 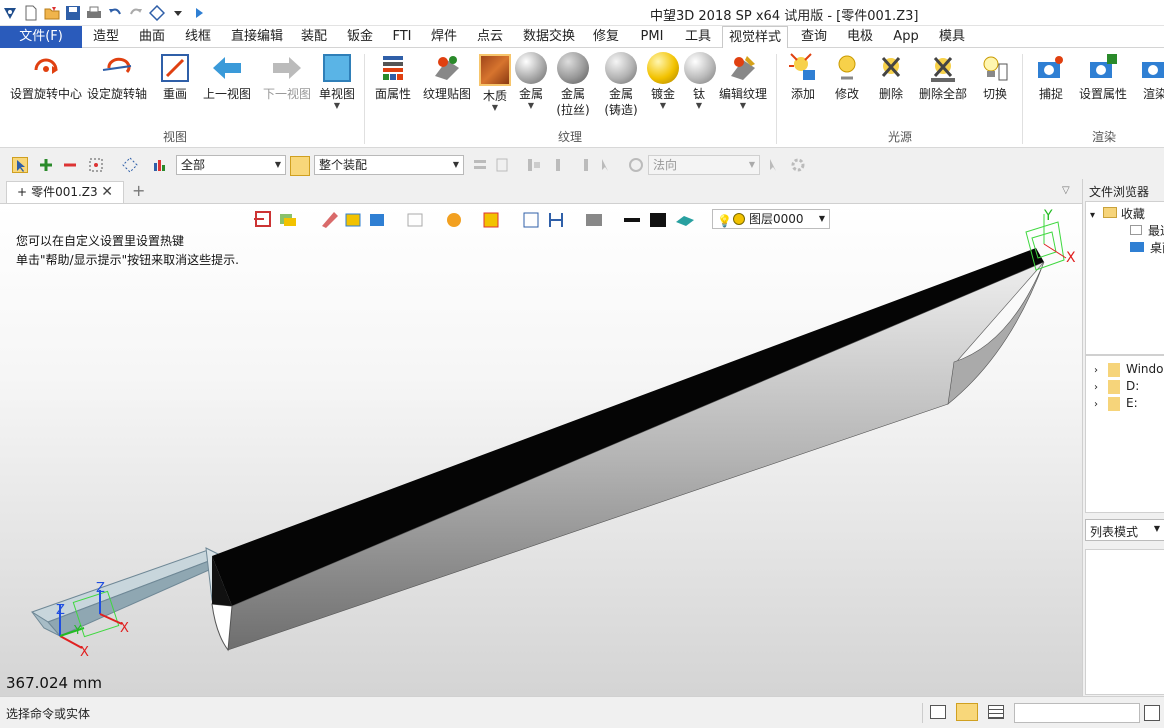 What do you see at coordinates (257, 37) in the screenshot?
I see `menu-direct-edit: 直接编辑` at bounding box center [257, 37].